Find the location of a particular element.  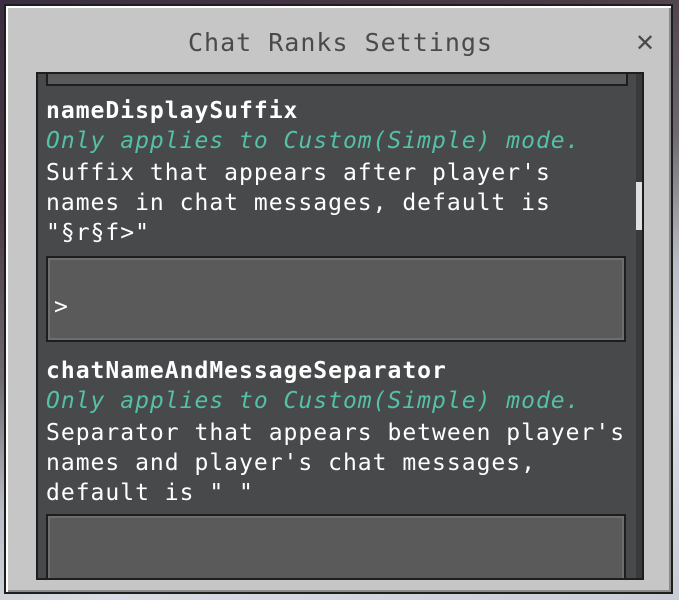

name-display-suffix-input: > is located at coordinates (336, 299).